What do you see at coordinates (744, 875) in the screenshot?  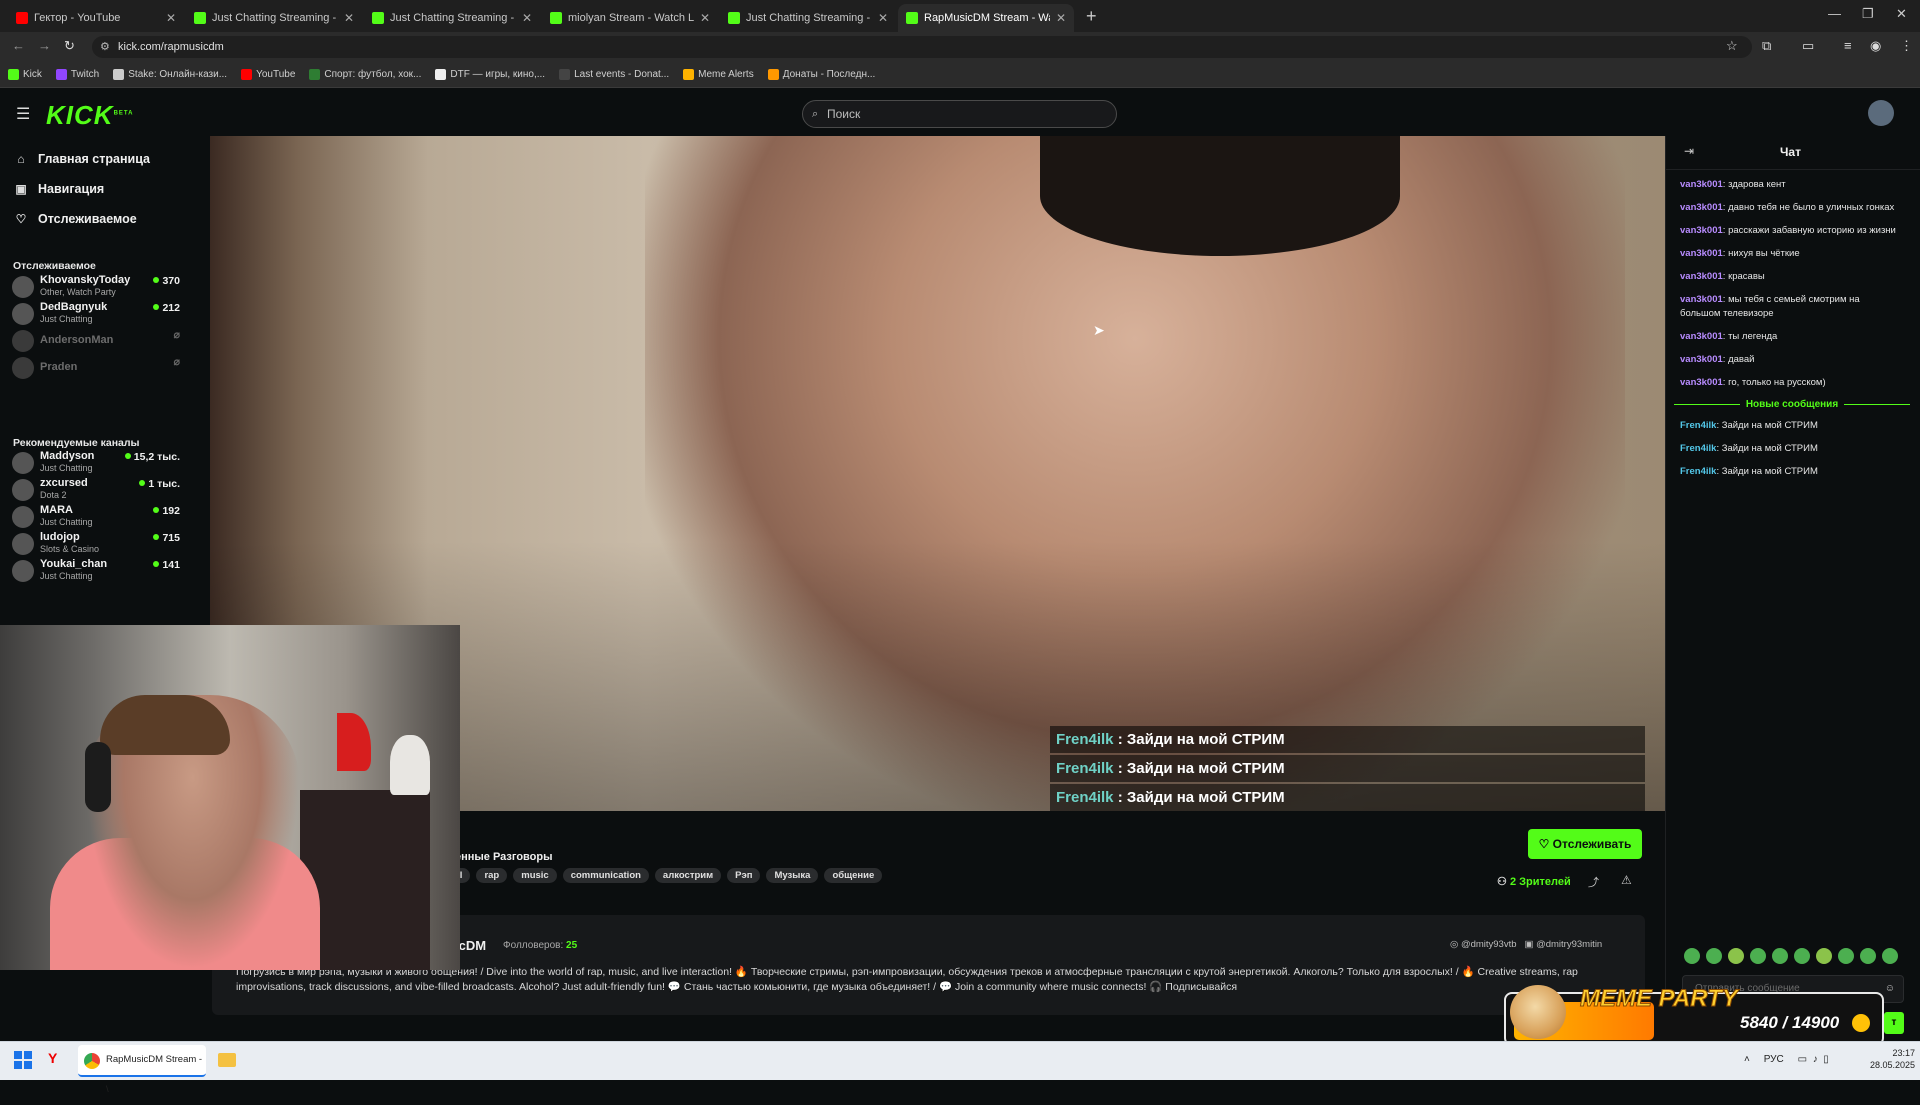 I see `stream-tag: Рэп` at bounding box center [744, 875].